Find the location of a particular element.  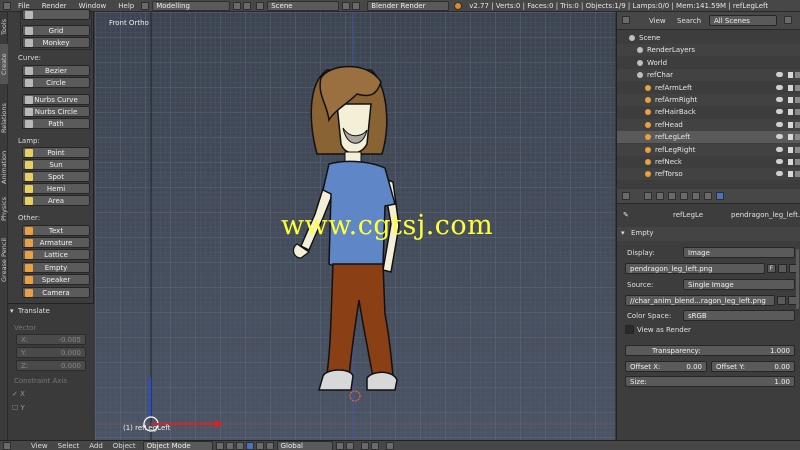

empty-panel-header: ▾ Empty is located at coordinates (708, 234).